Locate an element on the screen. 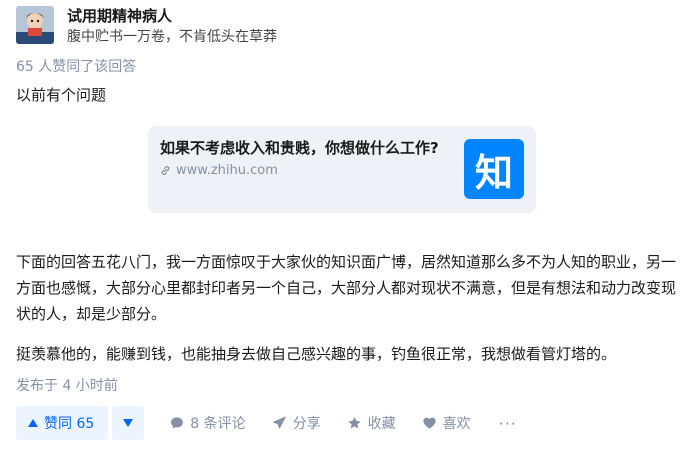 Image resolution: width=692 pixels, height=451 pixels. publish-time: 发布于 4 小时前 is located at coordinates (67, 385).